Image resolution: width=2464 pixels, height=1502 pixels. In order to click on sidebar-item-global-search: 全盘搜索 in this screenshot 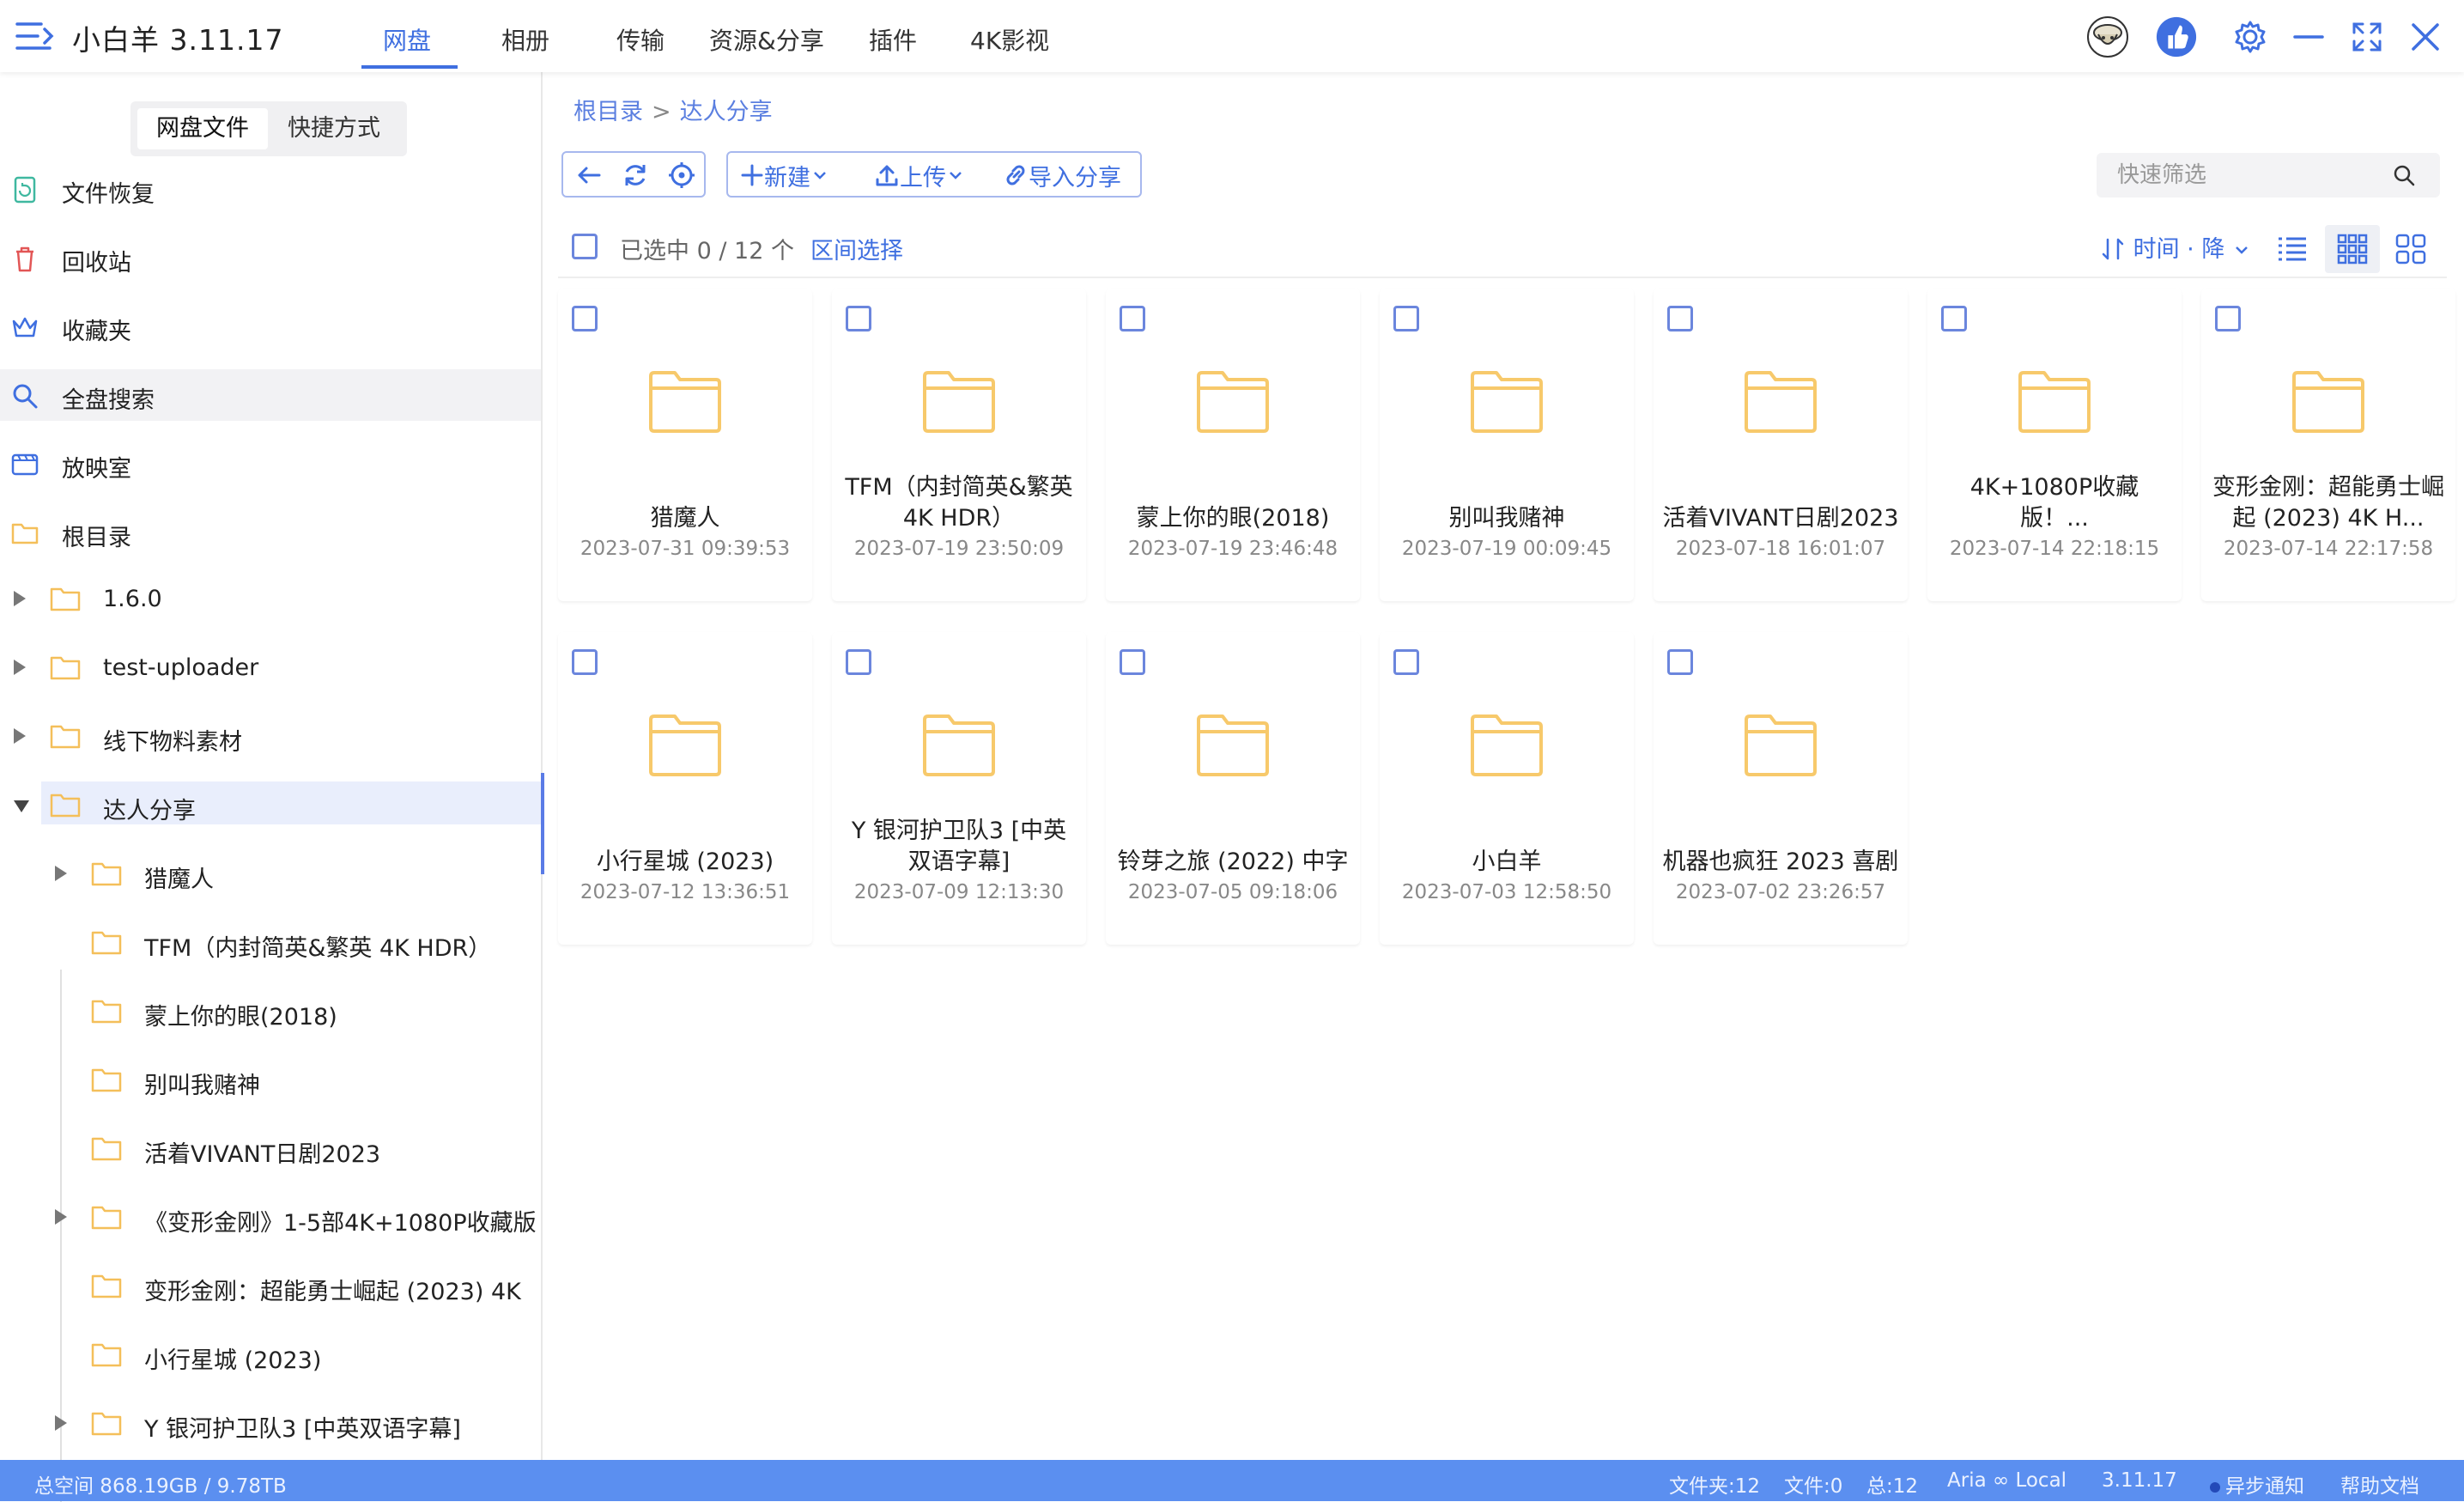, I will do `click(270, 395)`.